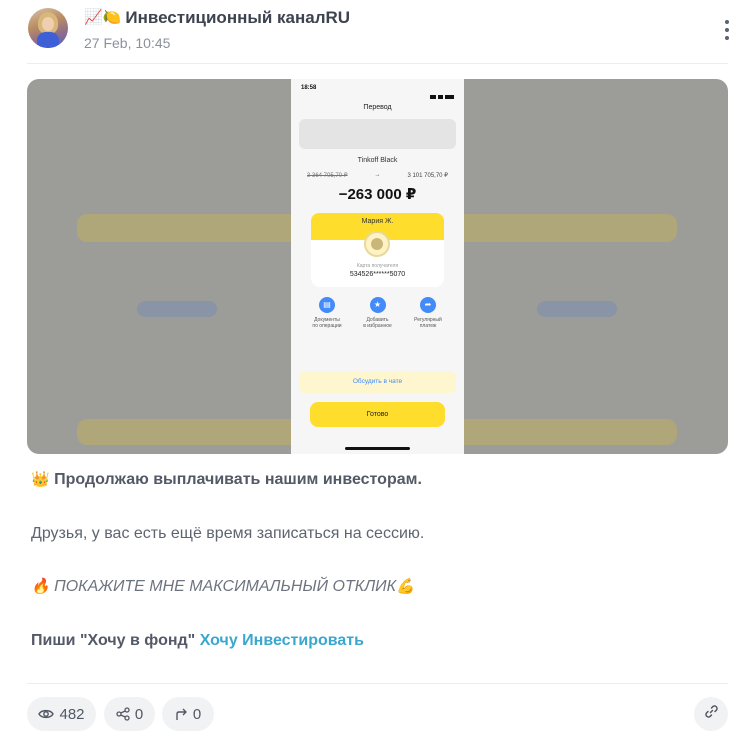 Image resolution: width=753 pixels, height=740 pixels. Describe the element at coordinates (72, 714) in the screenshot. I see `views-count: 482` at that location.